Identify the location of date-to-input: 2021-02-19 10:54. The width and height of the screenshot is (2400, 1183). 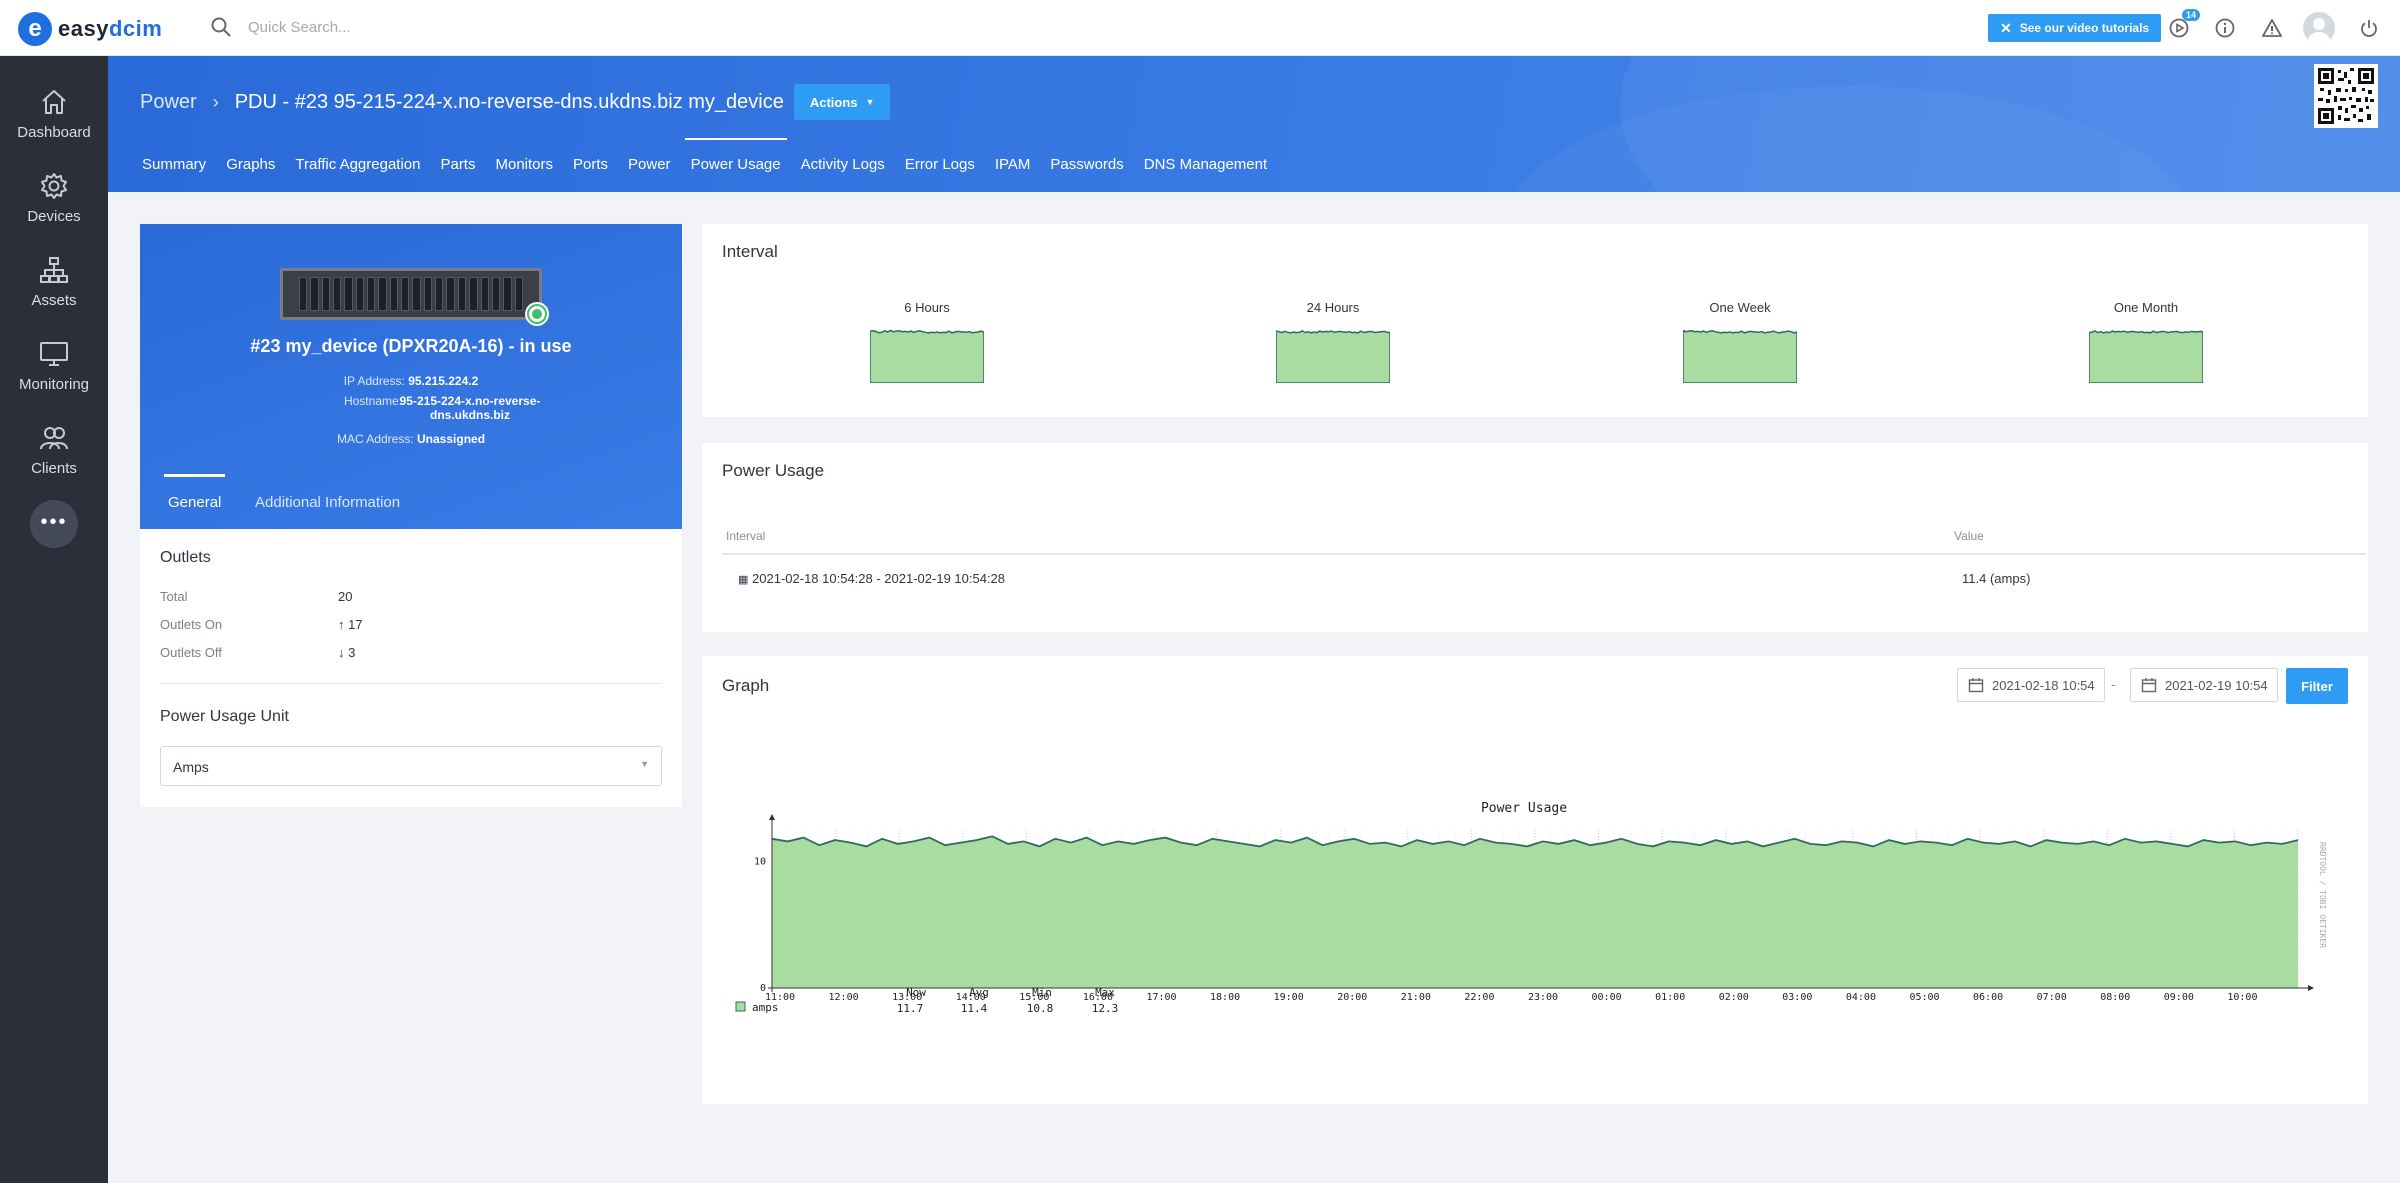
(2204, 685).